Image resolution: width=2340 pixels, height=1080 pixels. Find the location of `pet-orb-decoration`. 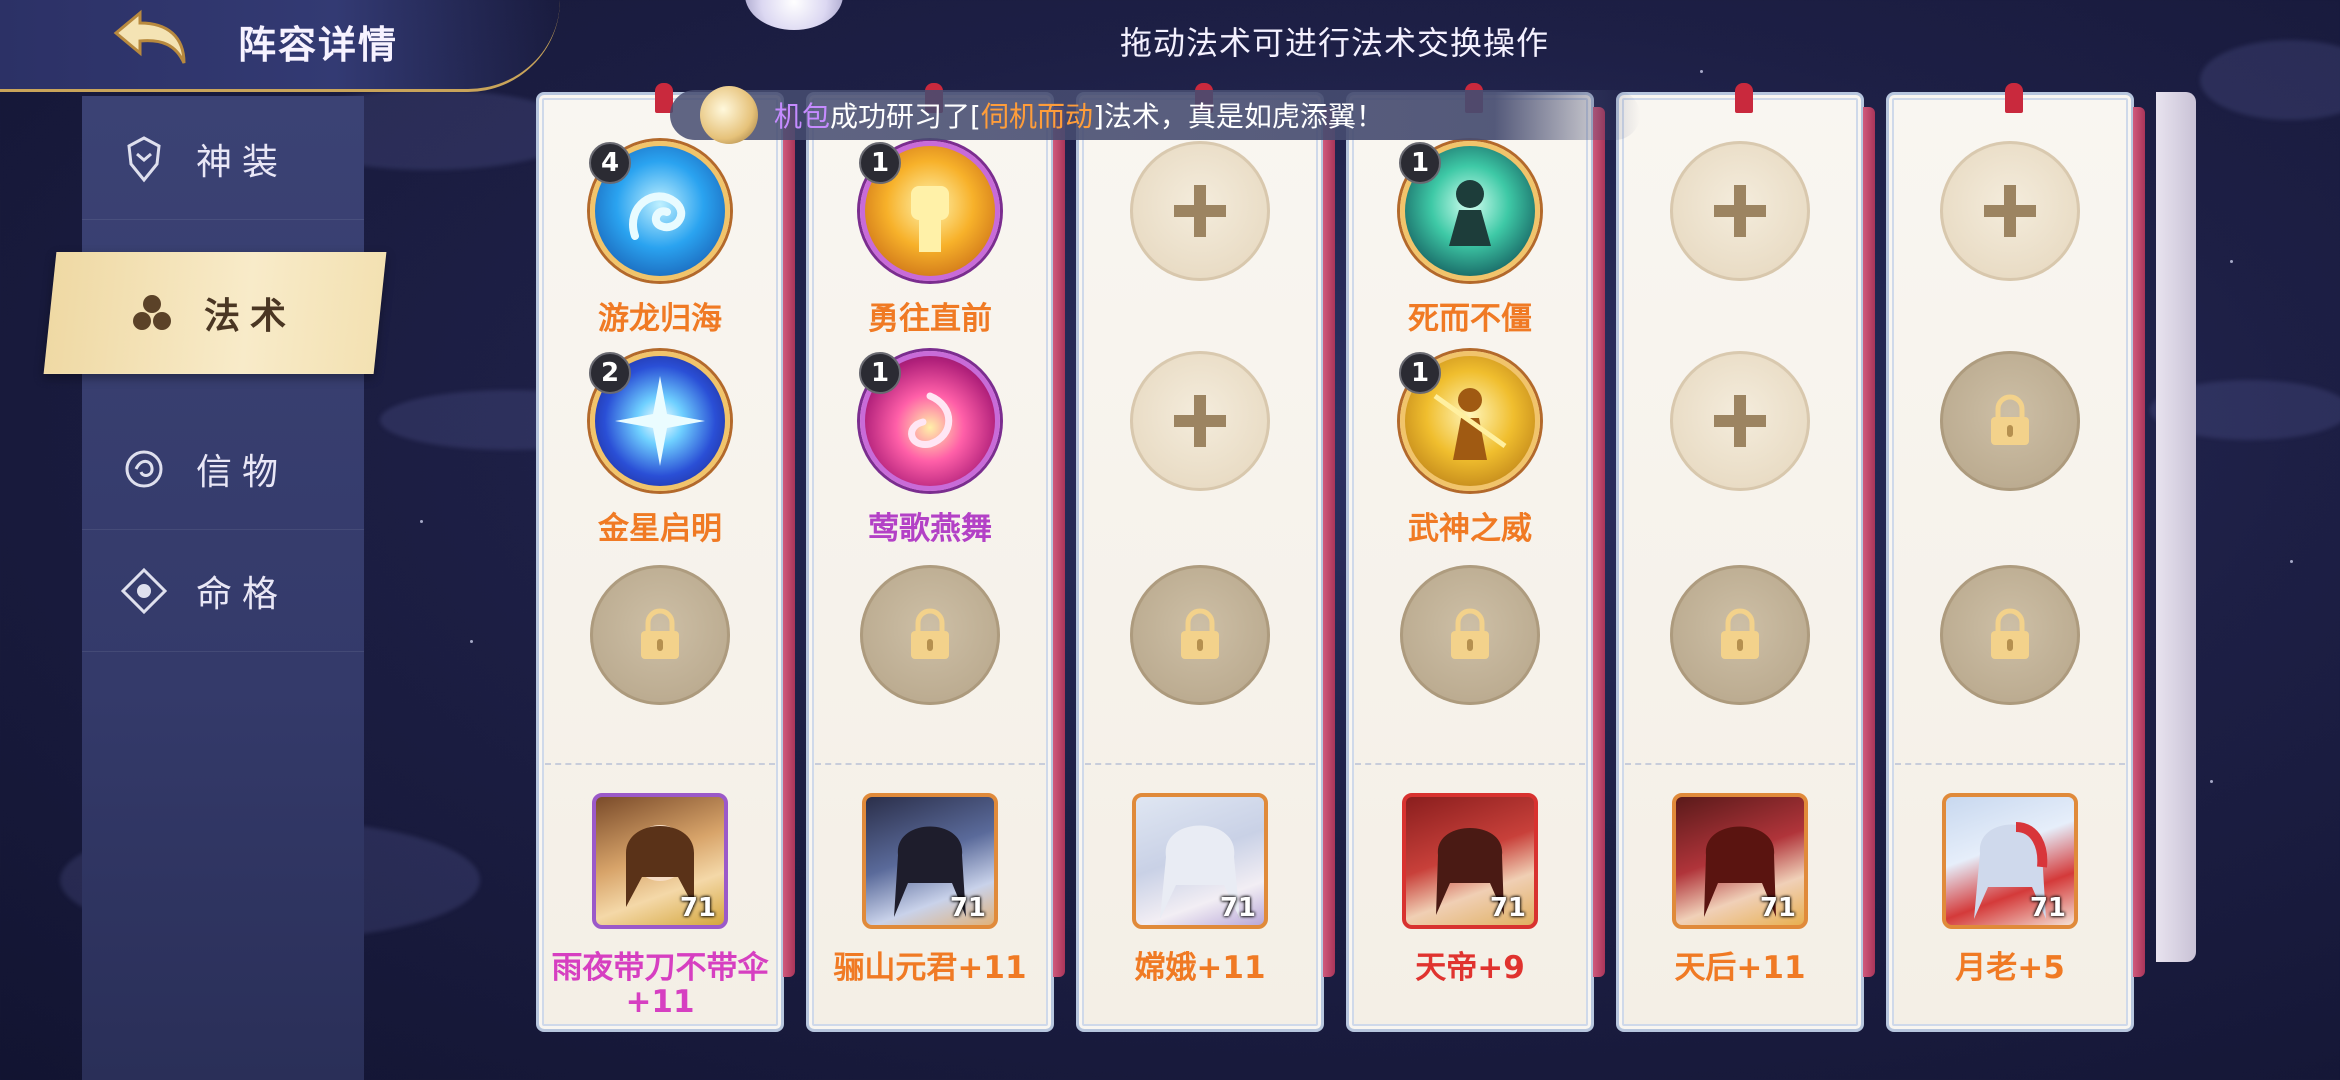

pet-orb-decoration is located at coordinates (794, 15).